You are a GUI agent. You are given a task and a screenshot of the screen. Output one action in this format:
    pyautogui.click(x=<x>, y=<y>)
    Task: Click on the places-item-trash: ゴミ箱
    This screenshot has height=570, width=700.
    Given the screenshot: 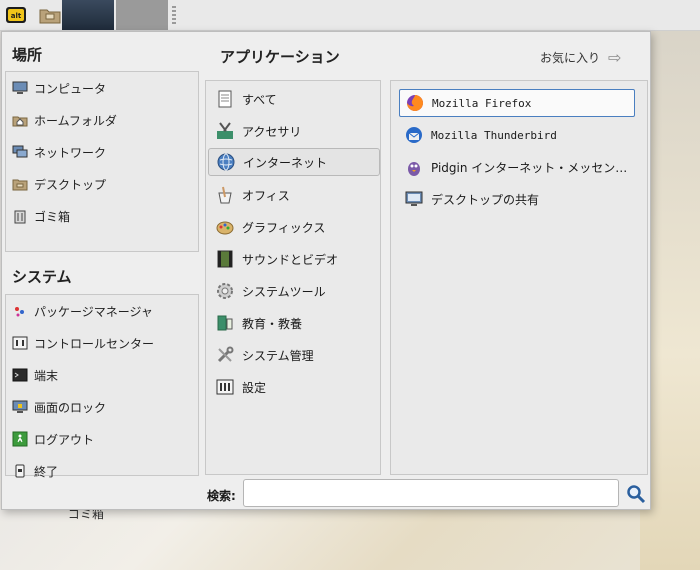 What is the action you would take?
    pyautogui.click(x=41, y=216)
    